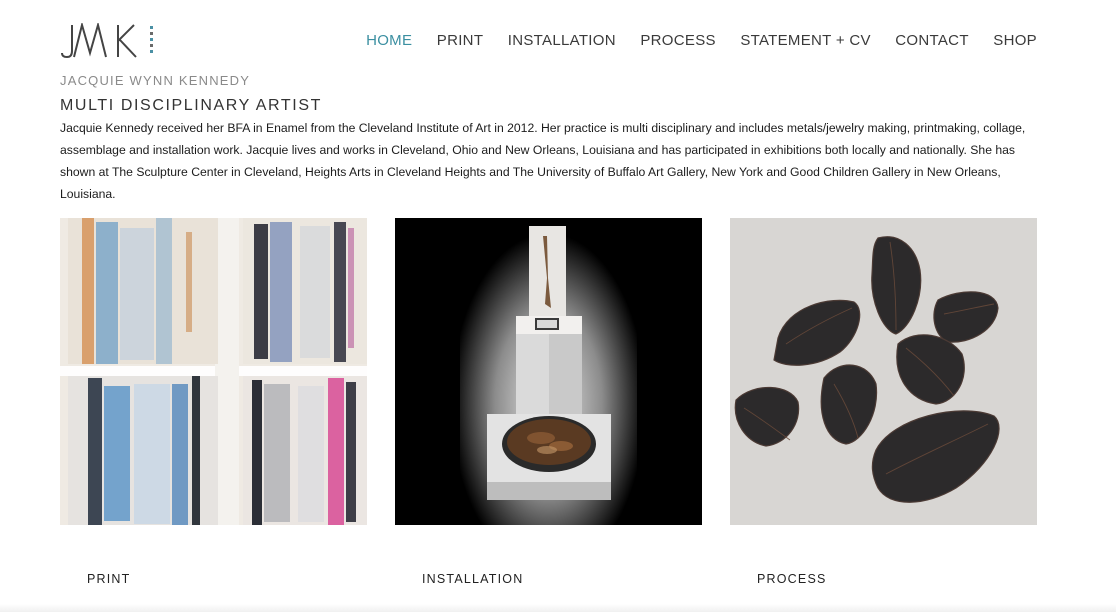 The width and height of the screenshot is (1116, 612). I want to click on gallery-caption-print: PRINT, so click(109, 579).